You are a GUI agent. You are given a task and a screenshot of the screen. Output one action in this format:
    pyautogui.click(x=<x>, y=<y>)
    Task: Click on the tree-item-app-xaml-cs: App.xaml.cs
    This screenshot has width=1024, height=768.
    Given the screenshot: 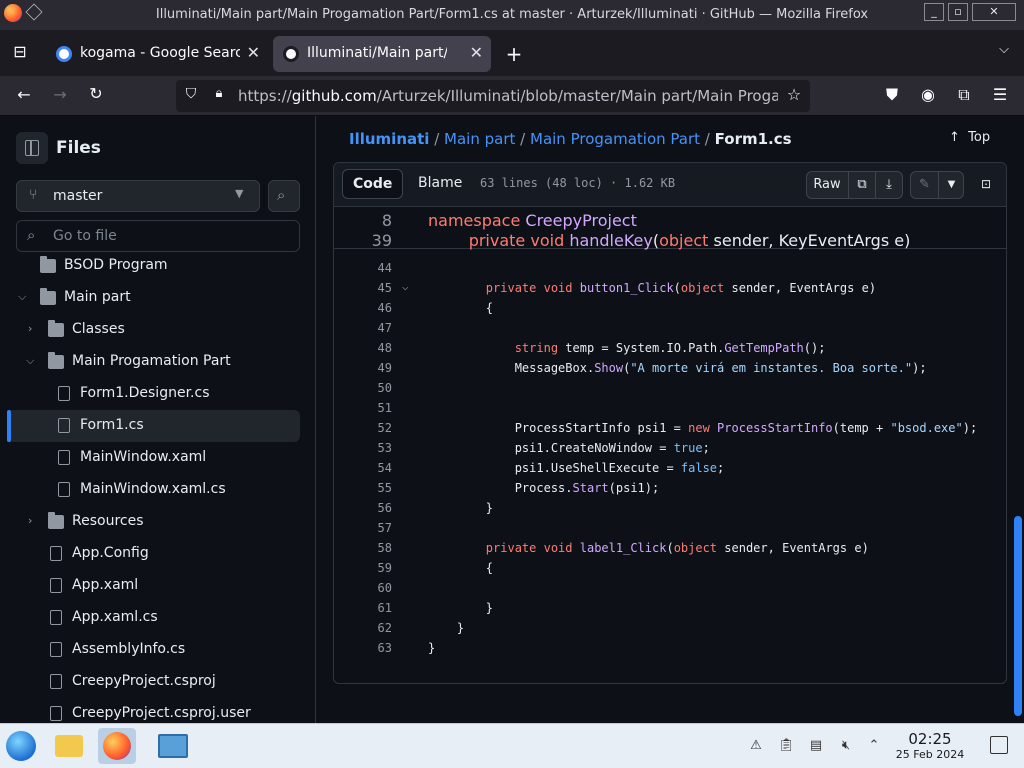 What is the action you would take?
    pyautogui.click(x=154, y=618)
    